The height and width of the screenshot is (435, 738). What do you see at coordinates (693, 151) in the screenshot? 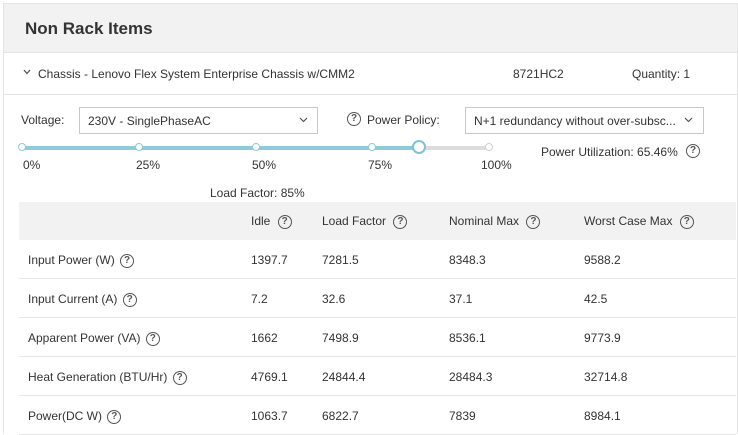
I see `power-utilization-help-icon: ?` at bounding box center [693, 151].